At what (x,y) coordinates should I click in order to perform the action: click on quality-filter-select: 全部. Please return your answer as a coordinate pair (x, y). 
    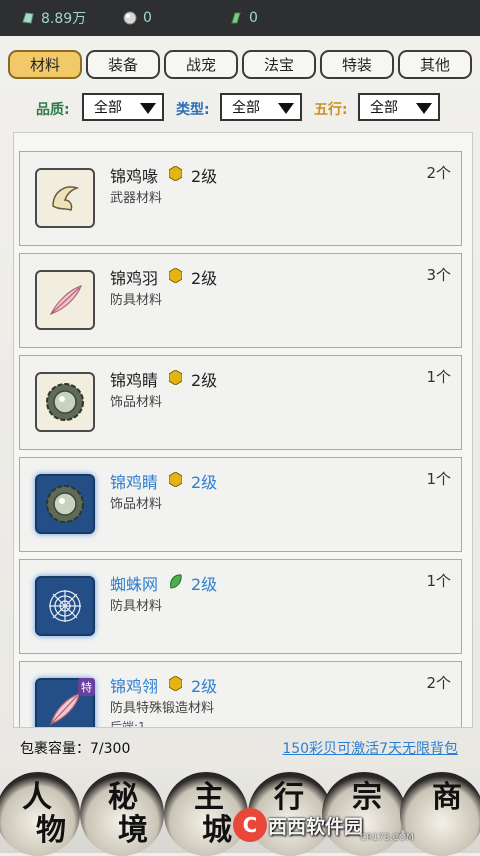
    Looking at the image, I should click on (123, 107).